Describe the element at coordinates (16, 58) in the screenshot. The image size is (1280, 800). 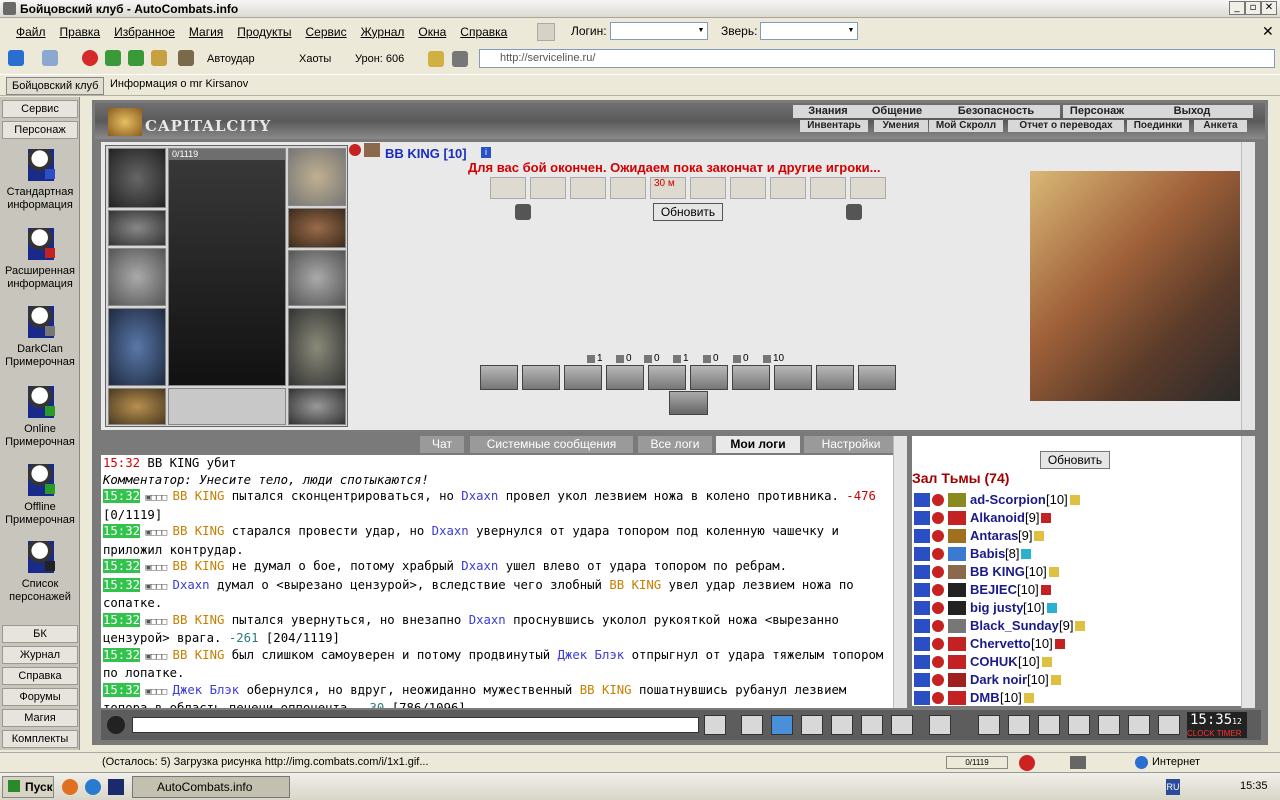
I see `back-icon` at that location.